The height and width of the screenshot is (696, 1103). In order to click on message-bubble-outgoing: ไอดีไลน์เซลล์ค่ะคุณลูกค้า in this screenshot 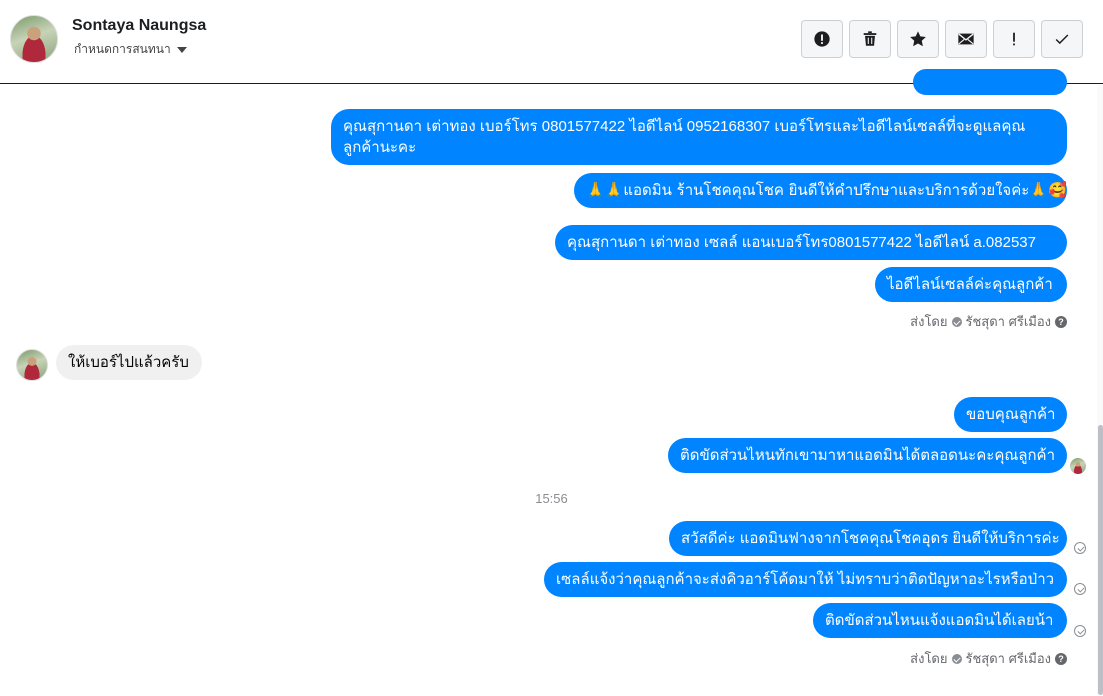, I will do `click(971, 284)`.